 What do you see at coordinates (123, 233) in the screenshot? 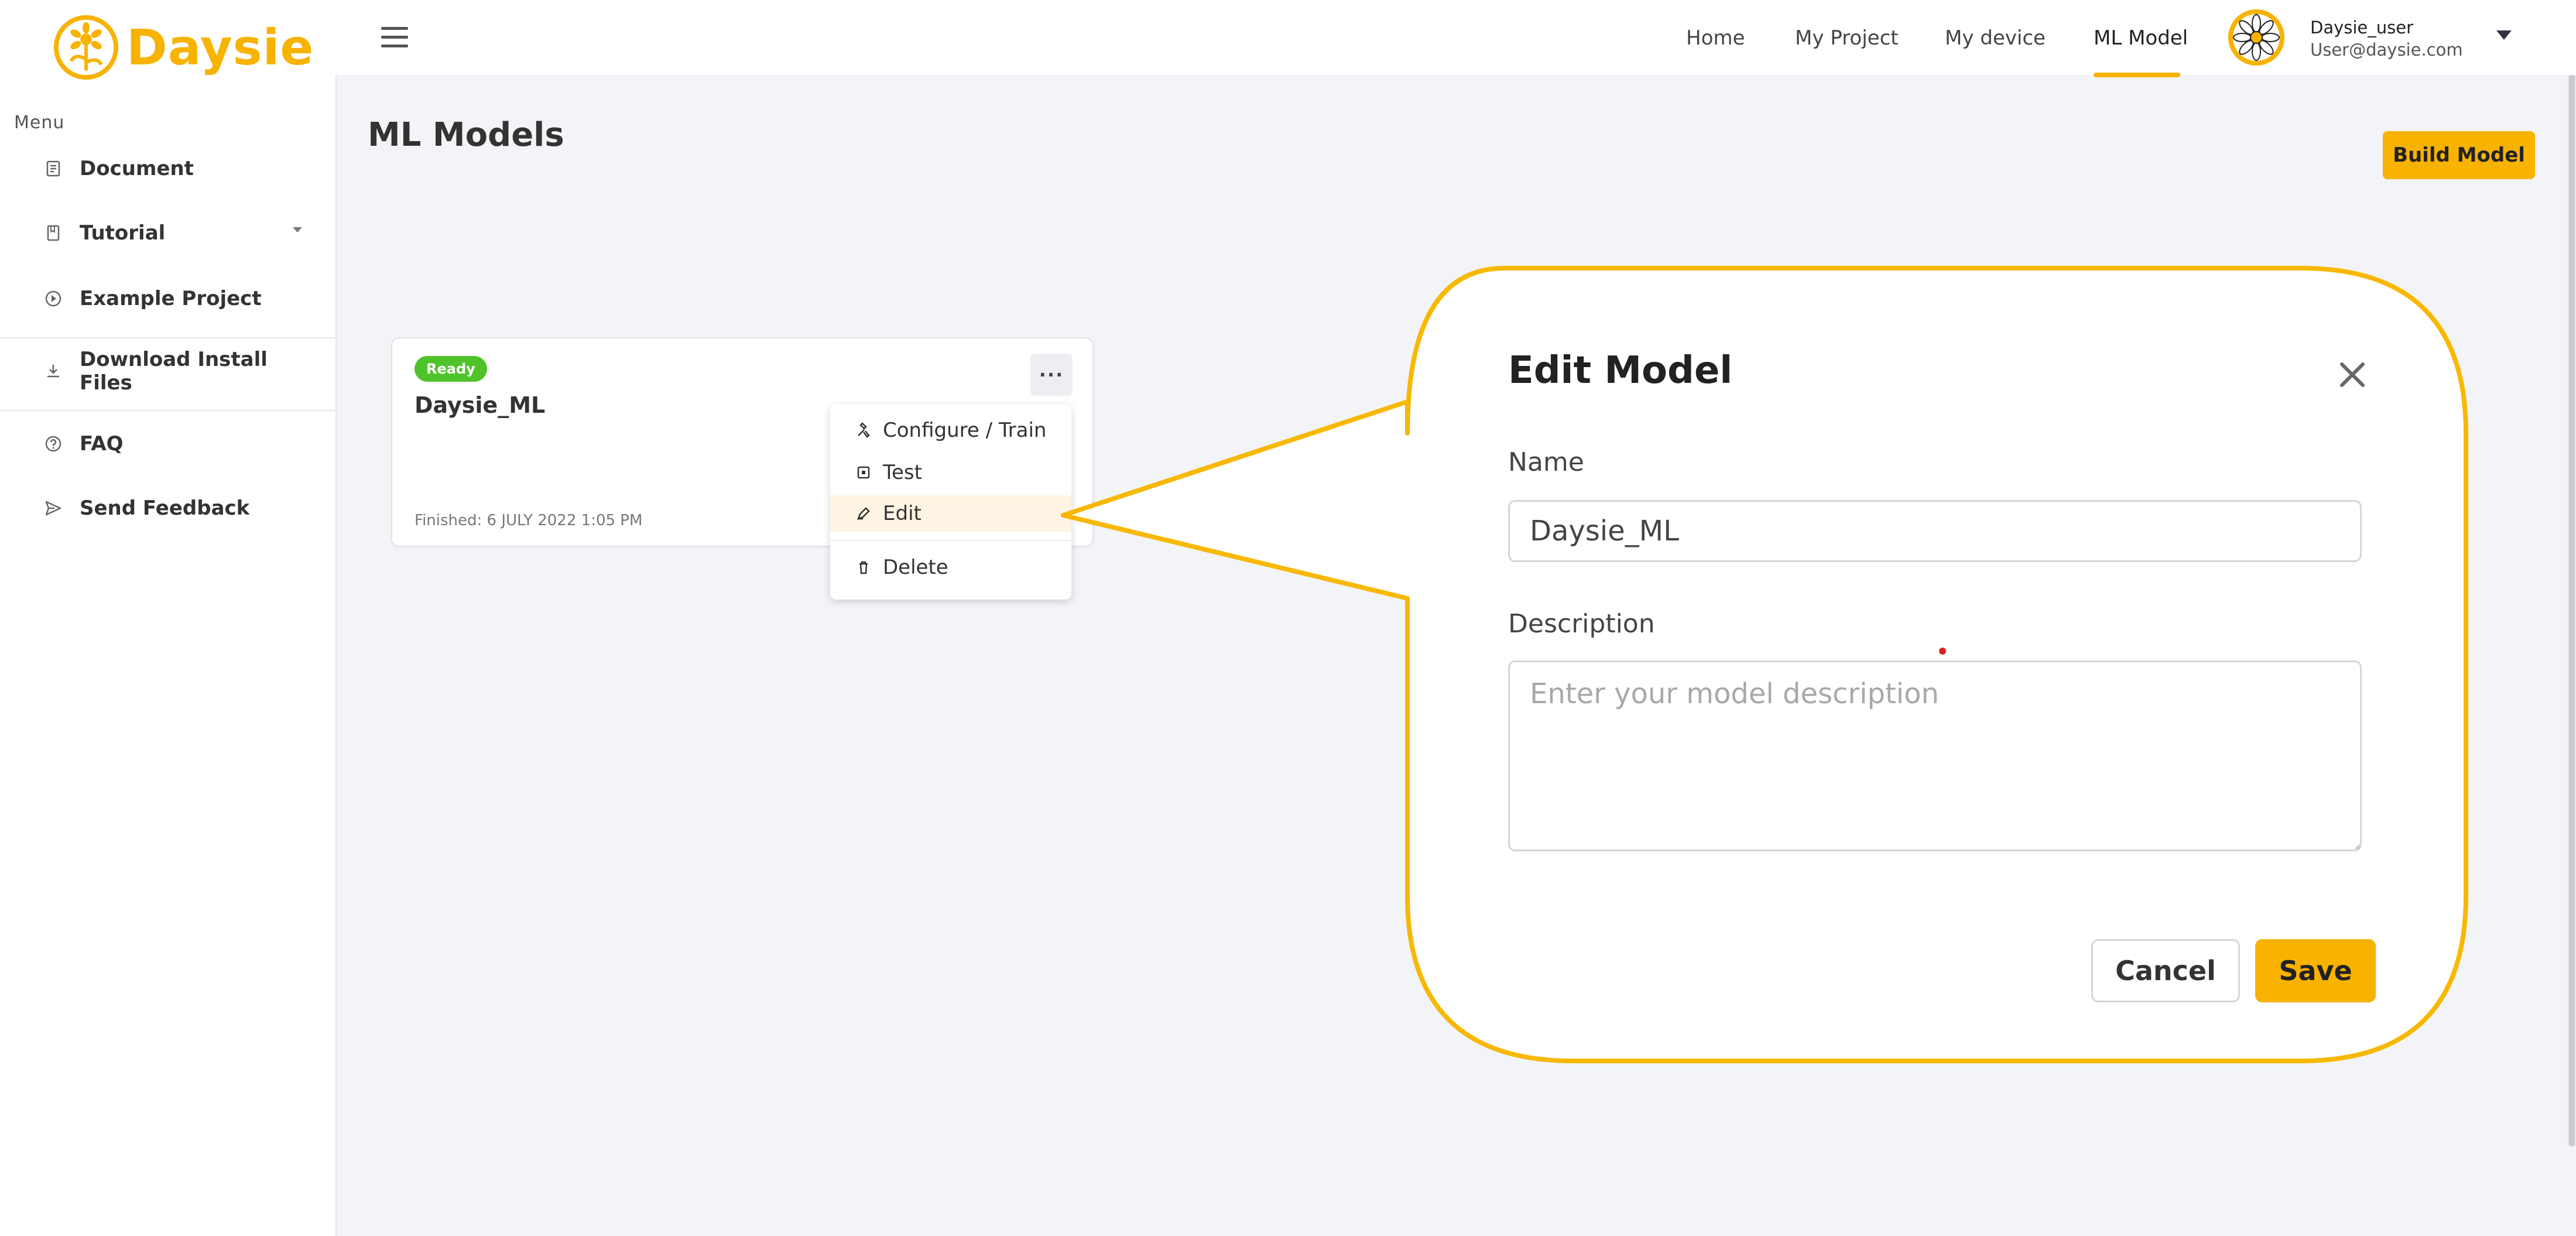
I see `sidebar-item-label: Tutorial` at bounding box center [123, 233].